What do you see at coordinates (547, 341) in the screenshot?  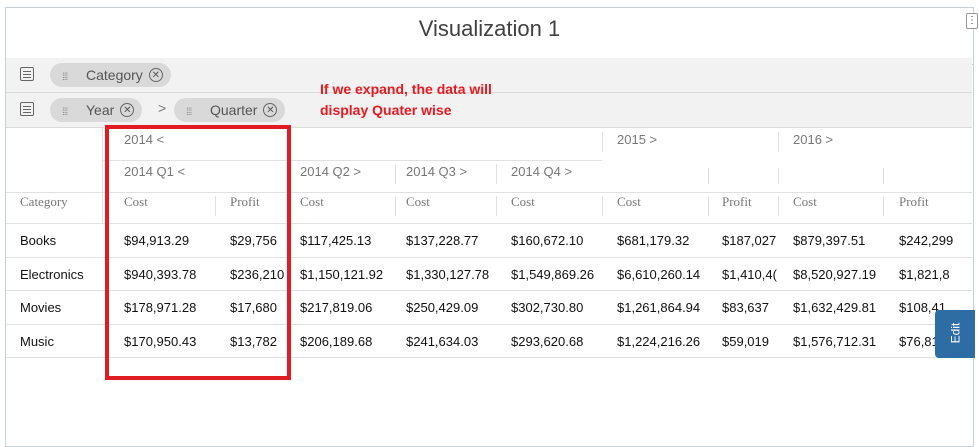 I see `table-cell: $293,620.68` at bounding box center [547, 341].